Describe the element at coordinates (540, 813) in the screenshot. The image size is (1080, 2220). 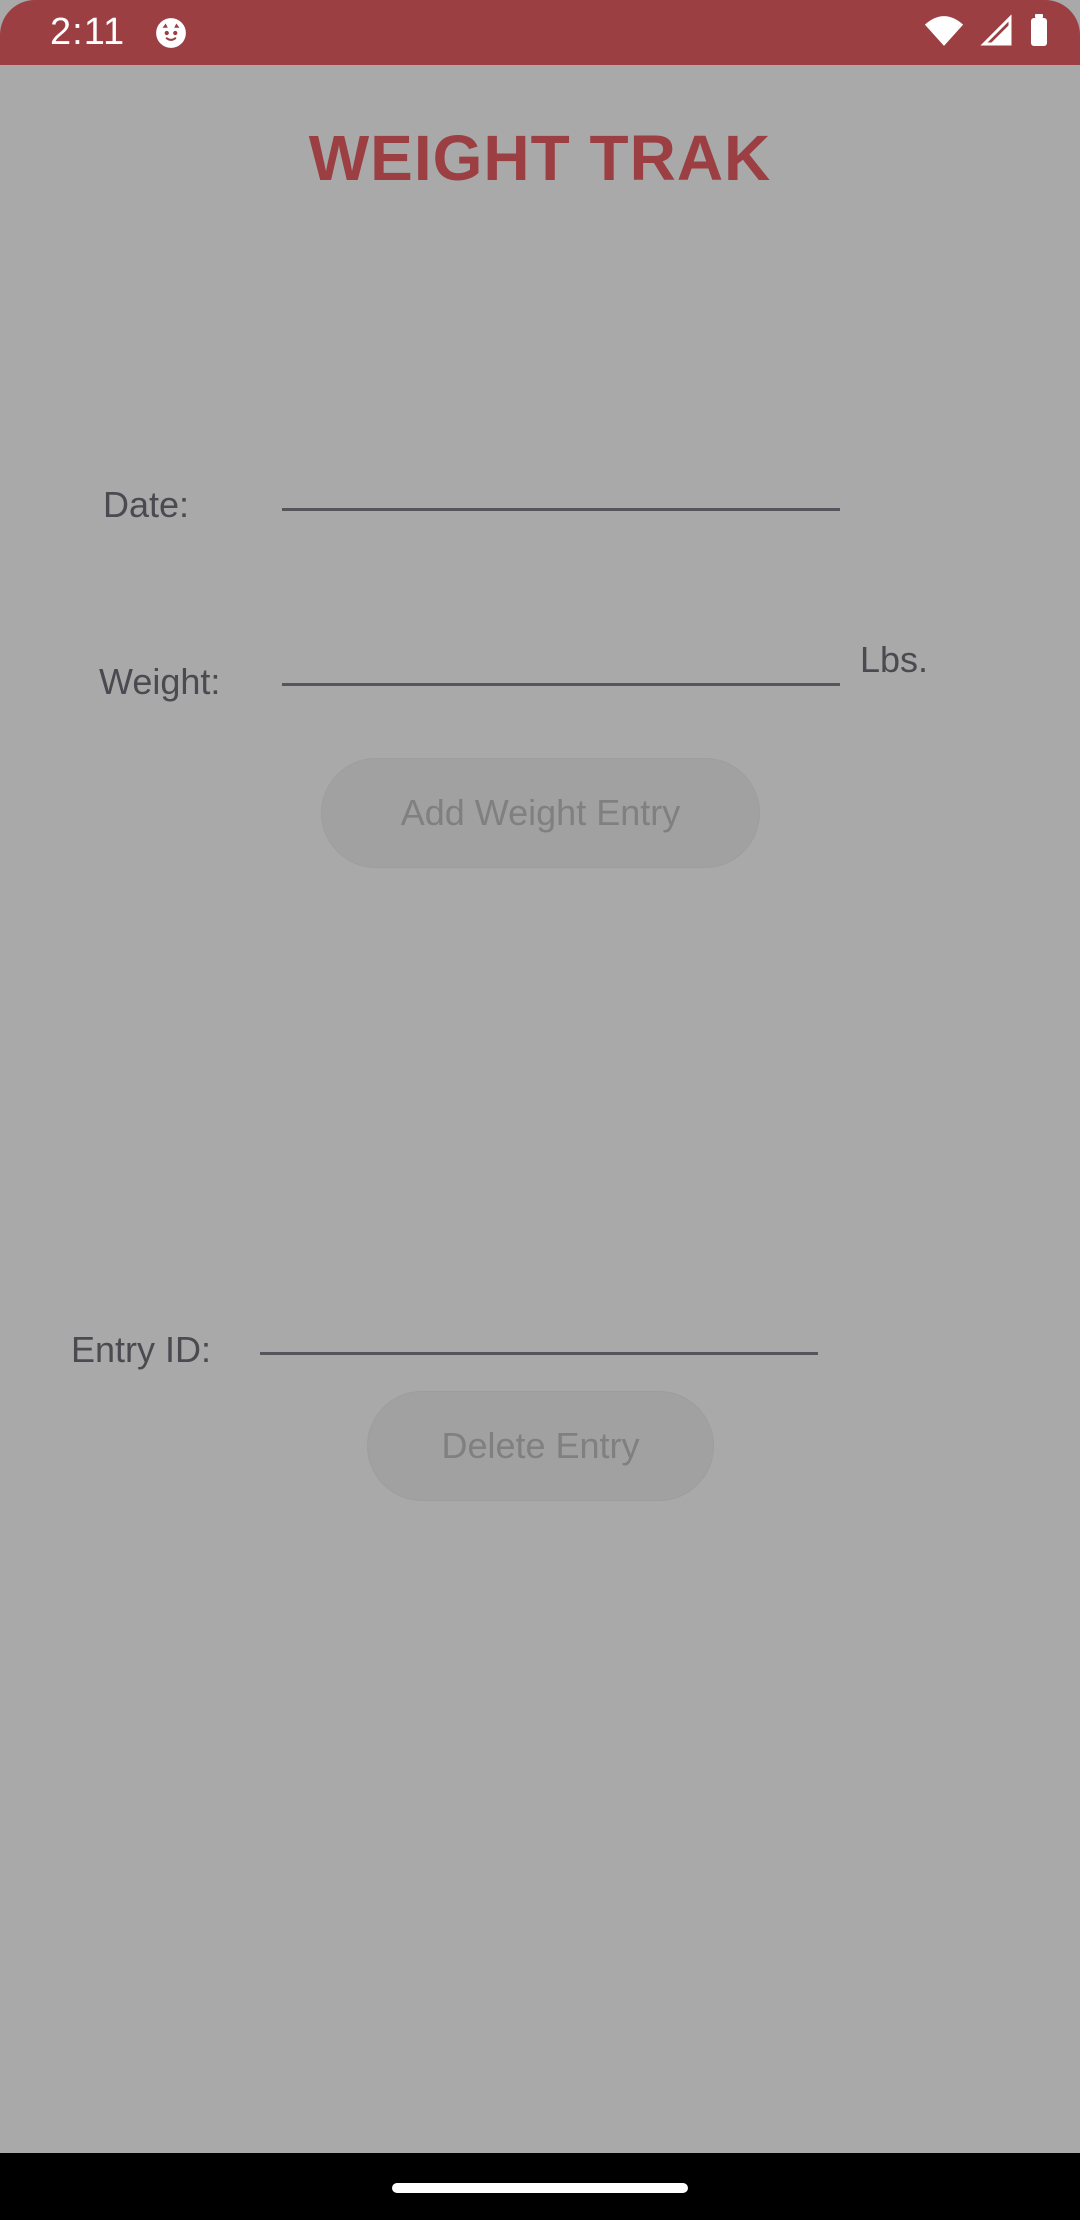
I see `add-weight-entry-button: Add Weight Entry` at that location.